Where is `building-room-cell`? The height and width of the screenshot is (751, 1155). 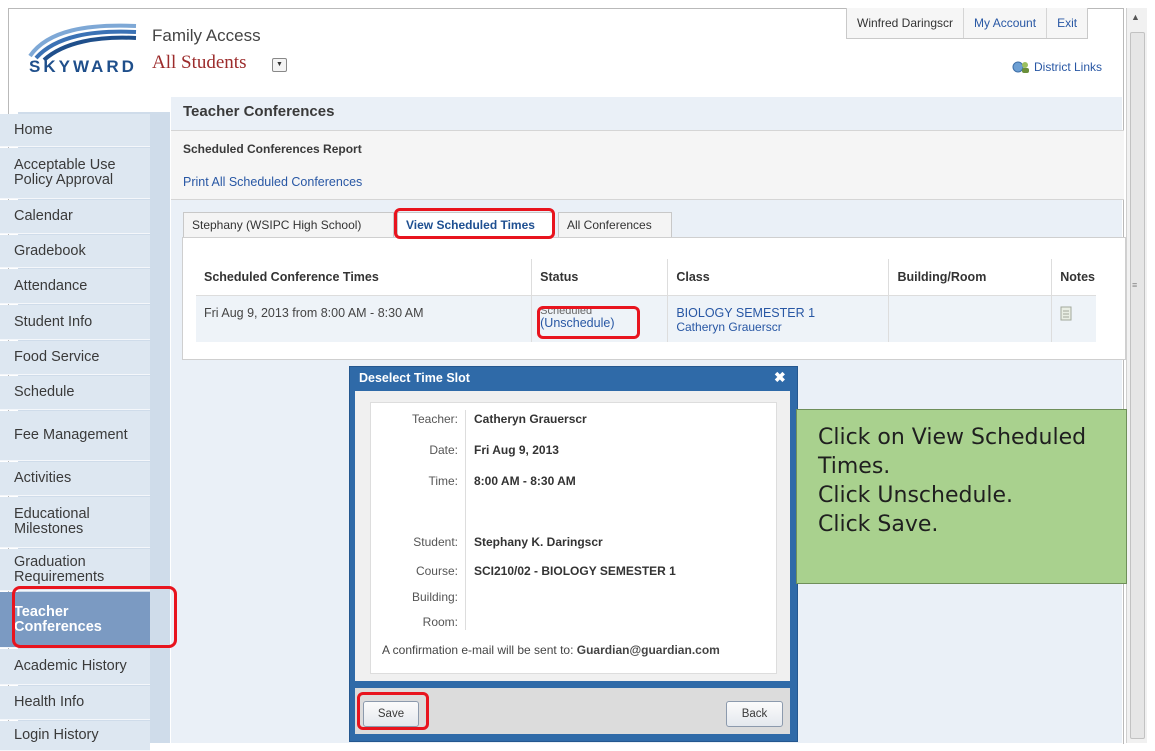 building-room-cell is located at coordinates (970, 318).